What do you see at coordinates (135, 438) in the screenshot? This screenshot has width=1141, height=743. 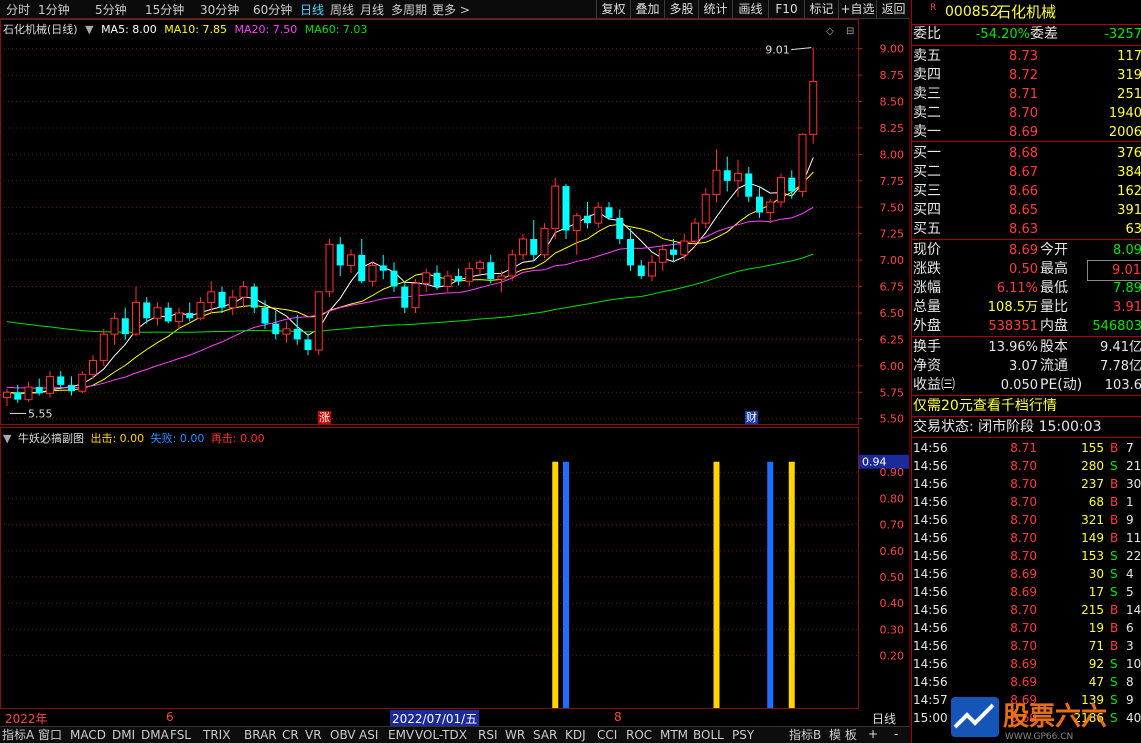 I see `sub-legend: ▼ 牛妖必搞副图 出击: 0.00 失败: 0.00 再击: 0.00` at bounding box center [135, 438].